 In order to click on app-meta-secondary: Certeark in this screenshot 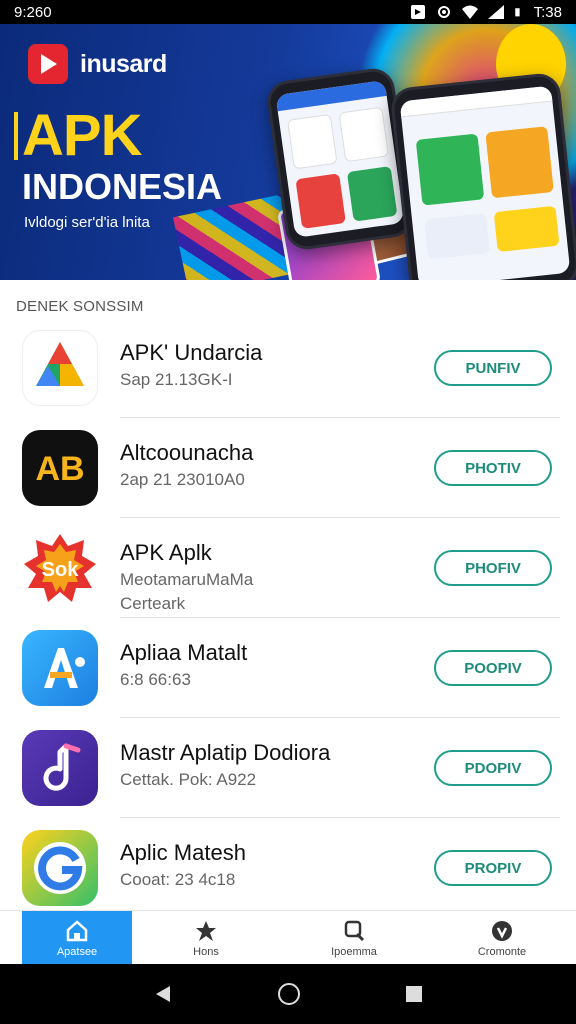, I will do `click(153, 603)`.